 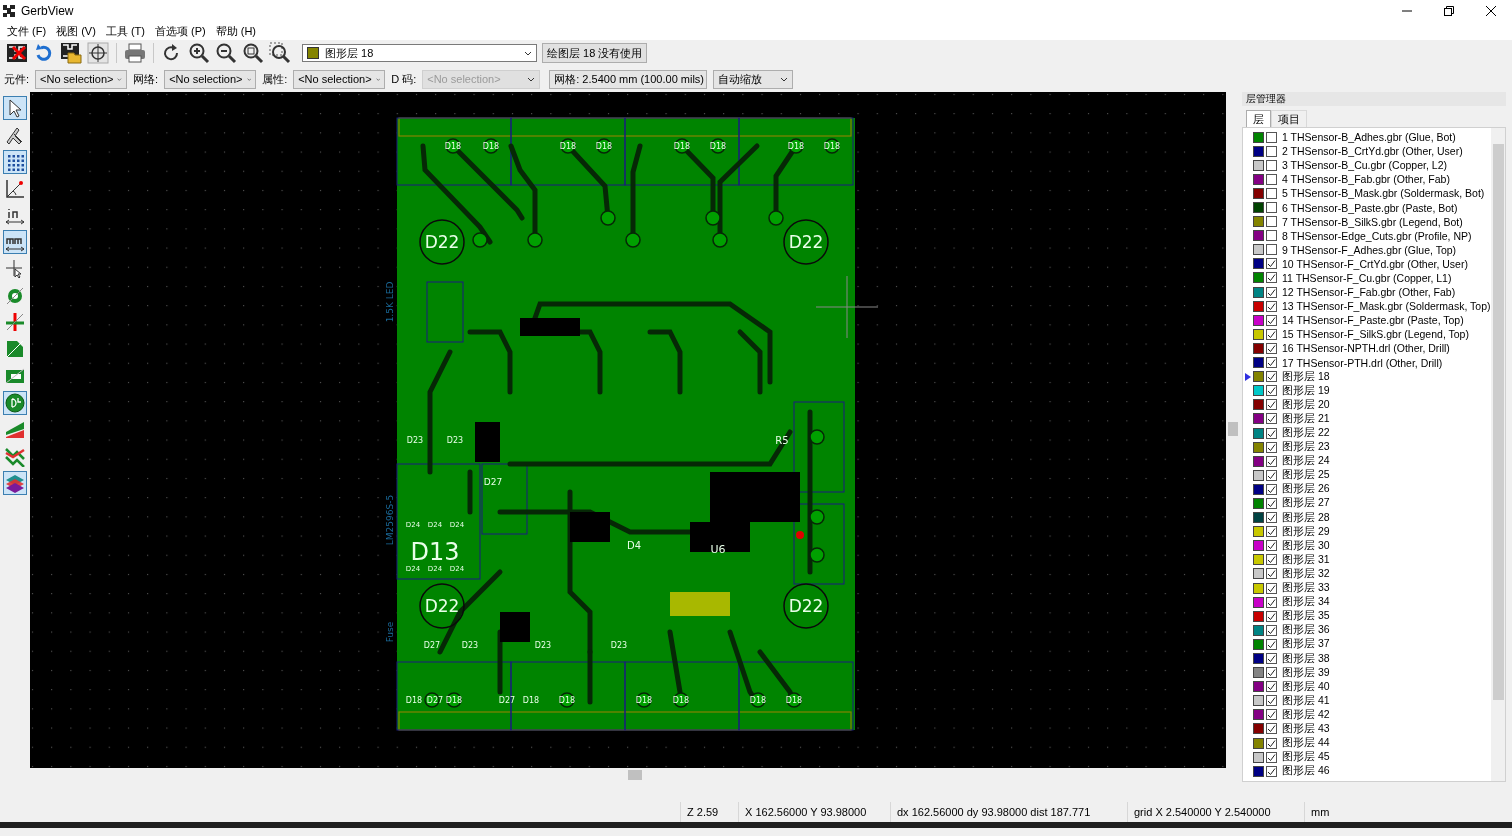 What do you see at coordinates (1449, 11) in the screenshot?
I see `restore-icon` at bounding box center [1449, 11].